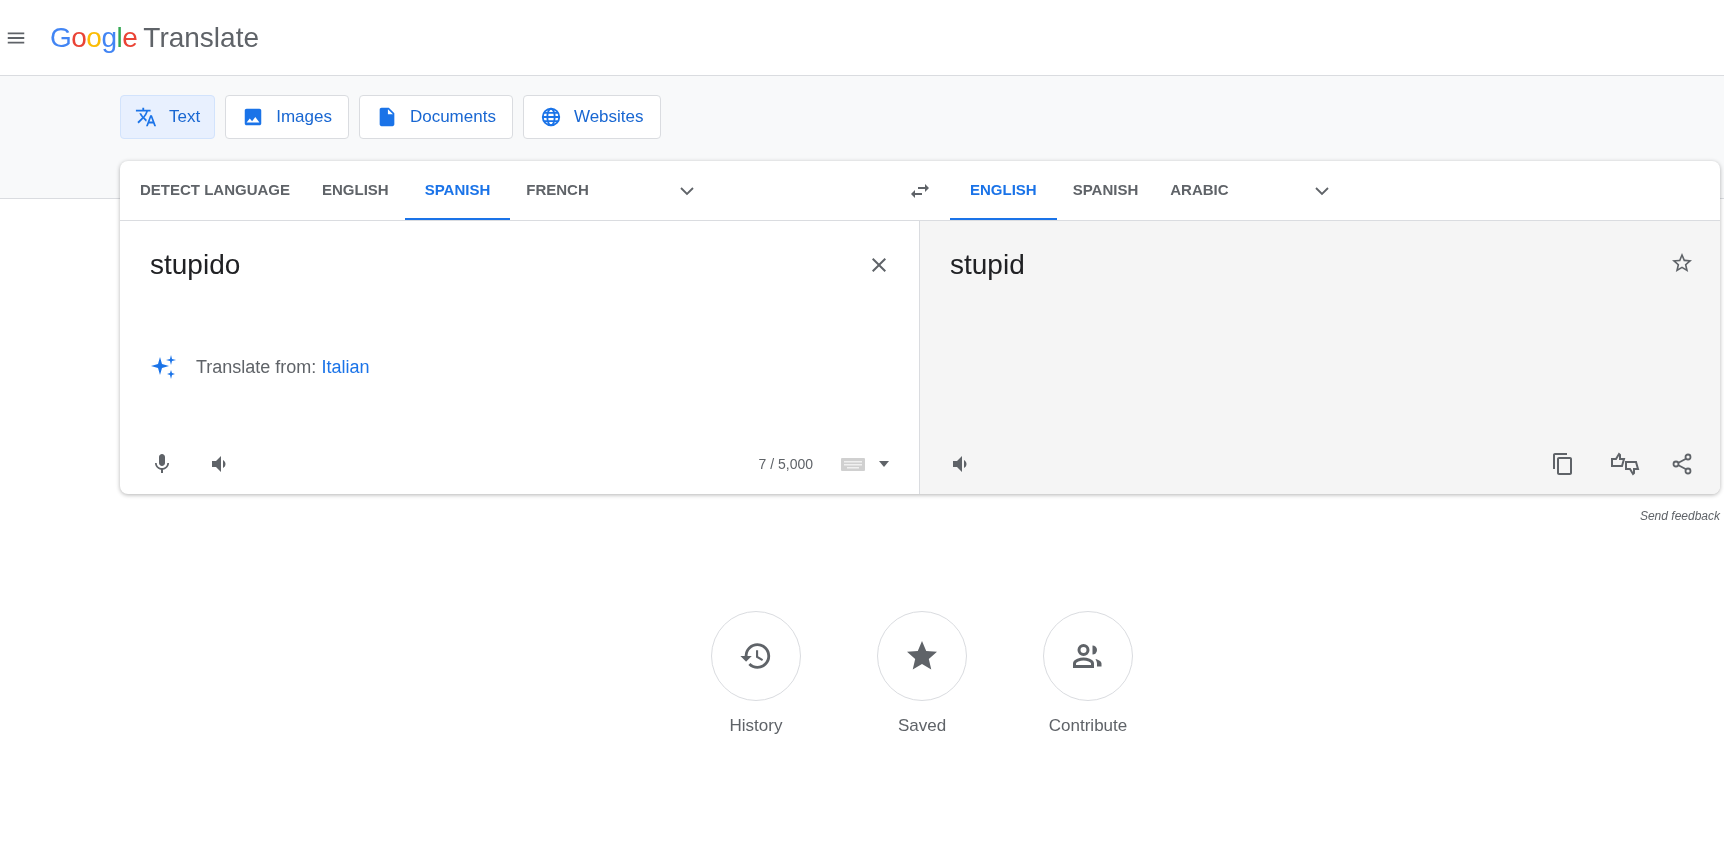 The image size is (1724, 868). What do you see at coordinates (287, 117) in the screenshot?
I see `mode-tab: Images` at bounding box center [287, 117].